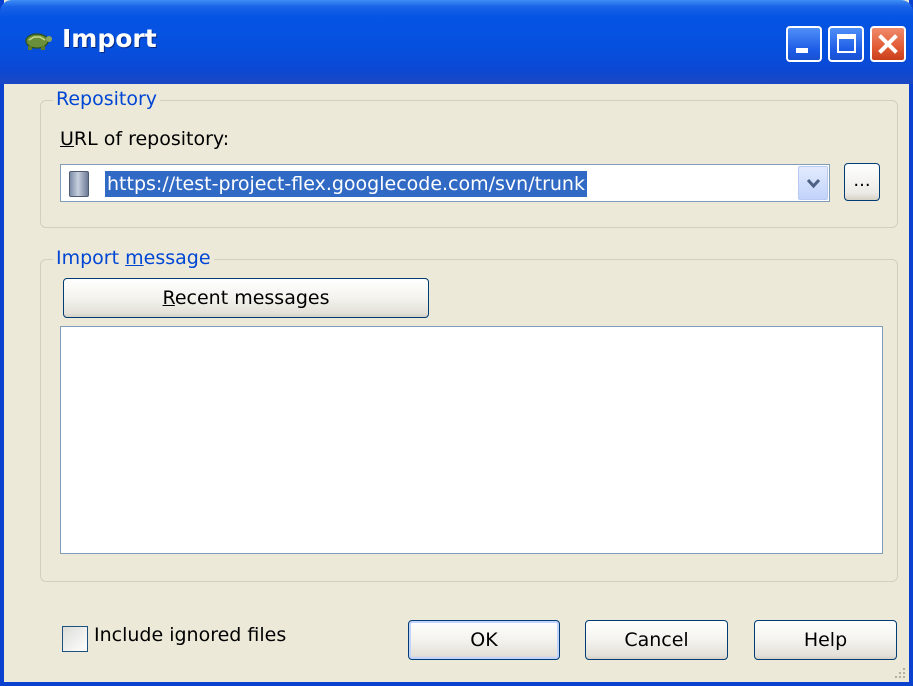  I want to click on tortoise-icon, so click(38, 41).